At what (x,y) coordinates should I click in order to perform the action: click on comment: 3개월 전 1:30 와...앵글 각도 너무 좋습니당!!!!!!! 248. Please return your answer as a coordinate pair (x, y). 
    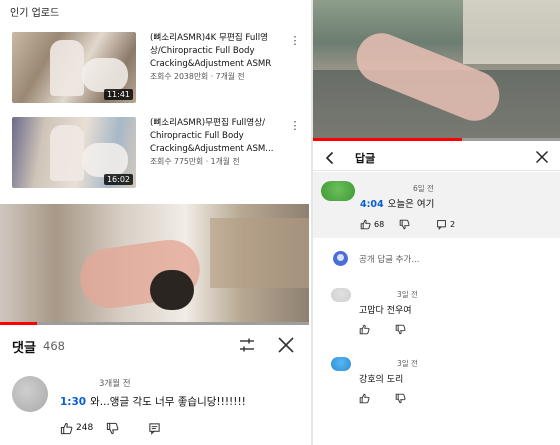
    Looking at the image, I should click on (157, 408).